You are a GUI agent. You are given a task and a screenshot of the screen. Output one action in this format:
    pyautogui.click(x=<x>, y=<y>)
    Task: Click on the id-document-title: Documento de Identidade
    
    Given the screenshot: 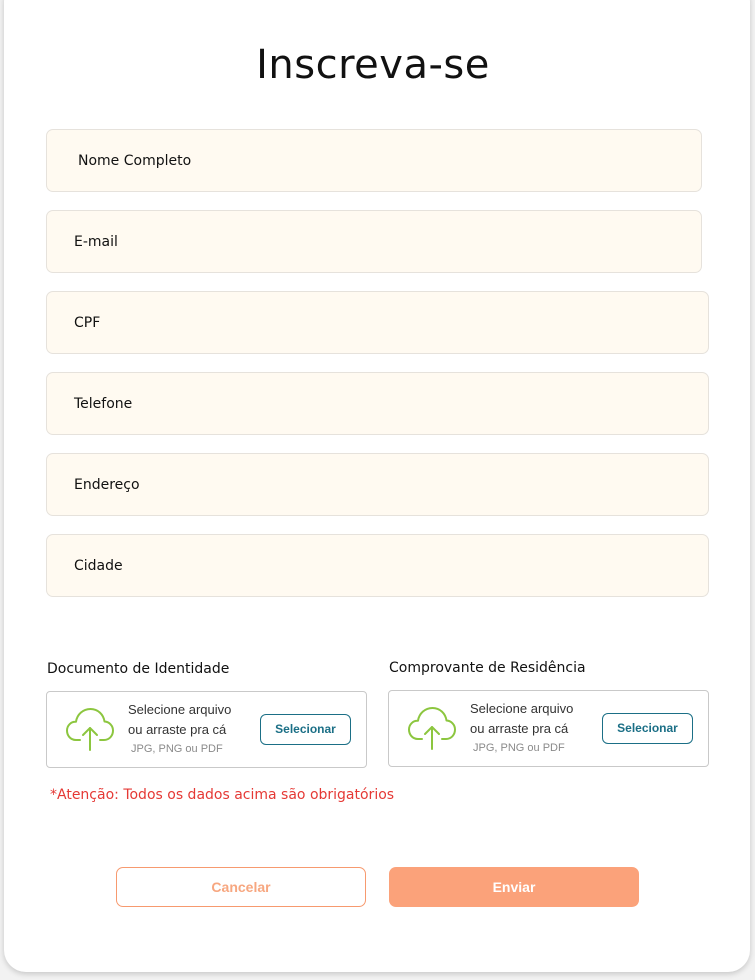 What is the action you would take?
    pyautogui.click(x=138, y=669)
    